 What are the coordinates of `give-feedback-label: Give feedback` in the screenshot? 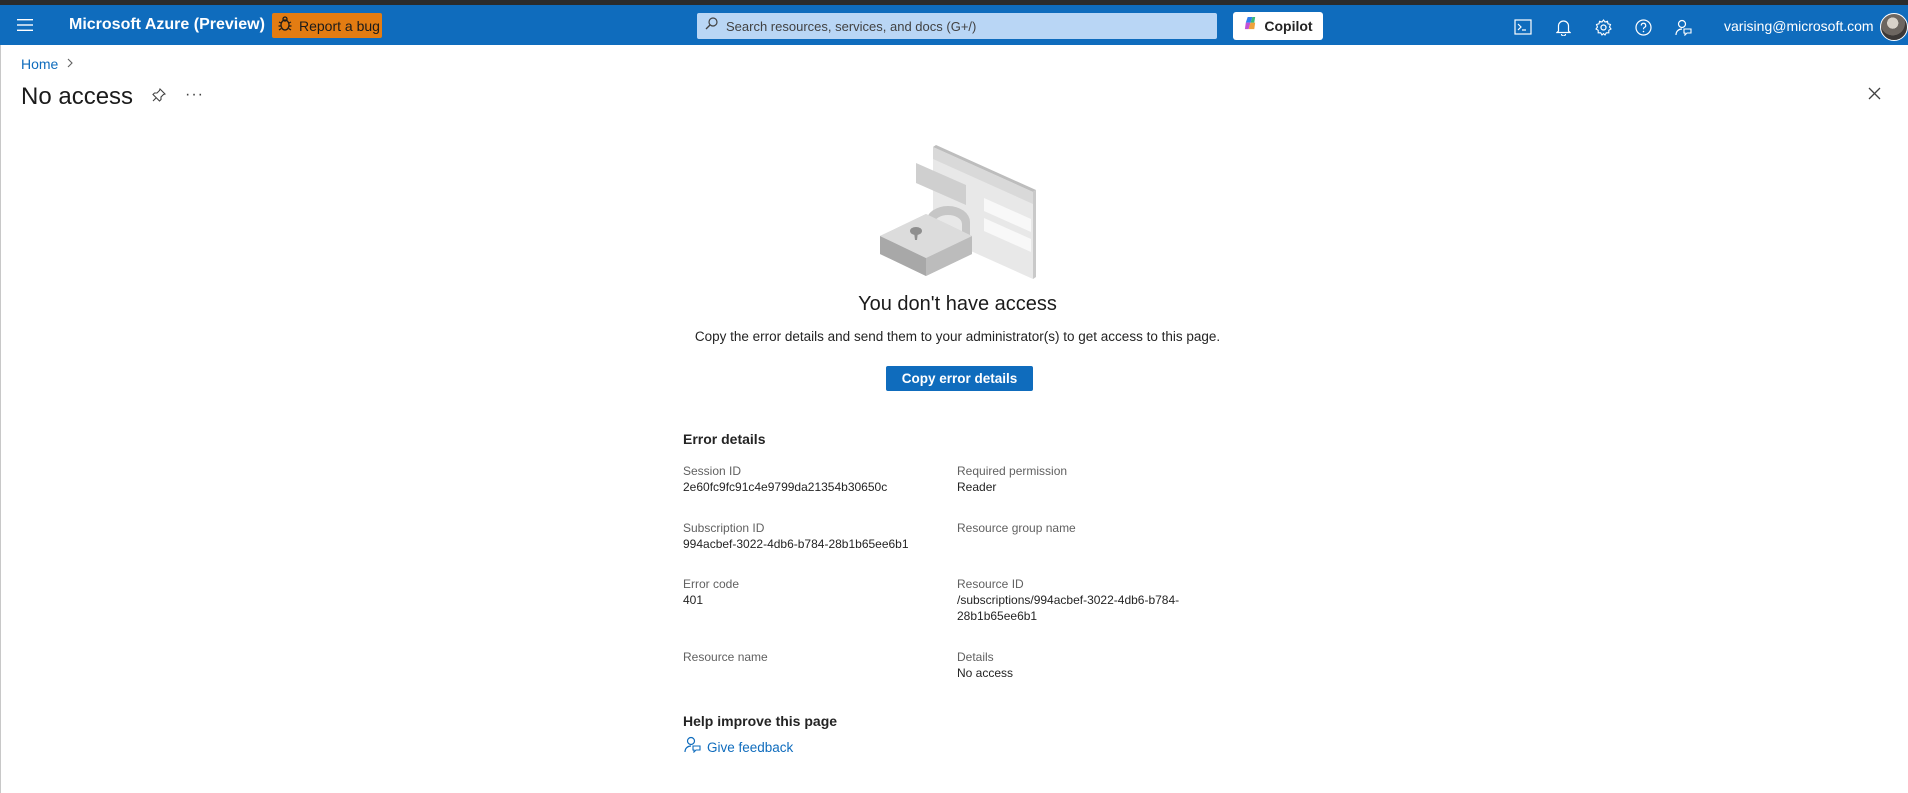 It's located at (750, 747).